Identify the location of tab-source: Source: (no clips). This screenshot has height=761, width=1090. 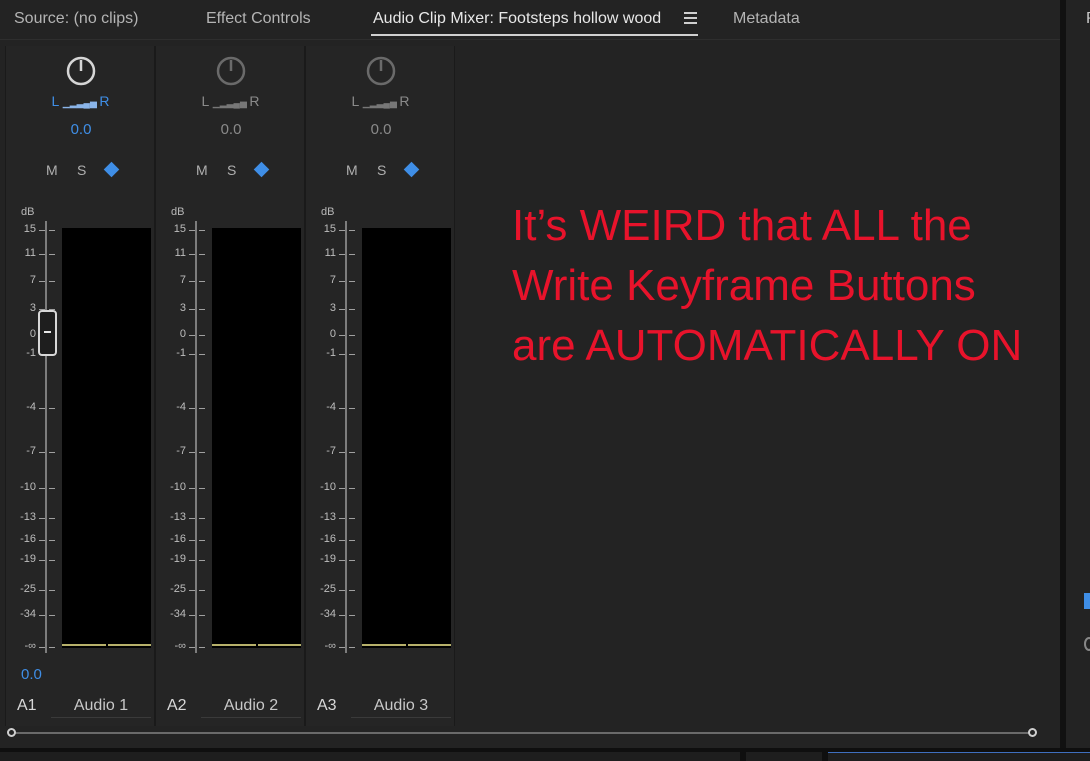
(76, 19).